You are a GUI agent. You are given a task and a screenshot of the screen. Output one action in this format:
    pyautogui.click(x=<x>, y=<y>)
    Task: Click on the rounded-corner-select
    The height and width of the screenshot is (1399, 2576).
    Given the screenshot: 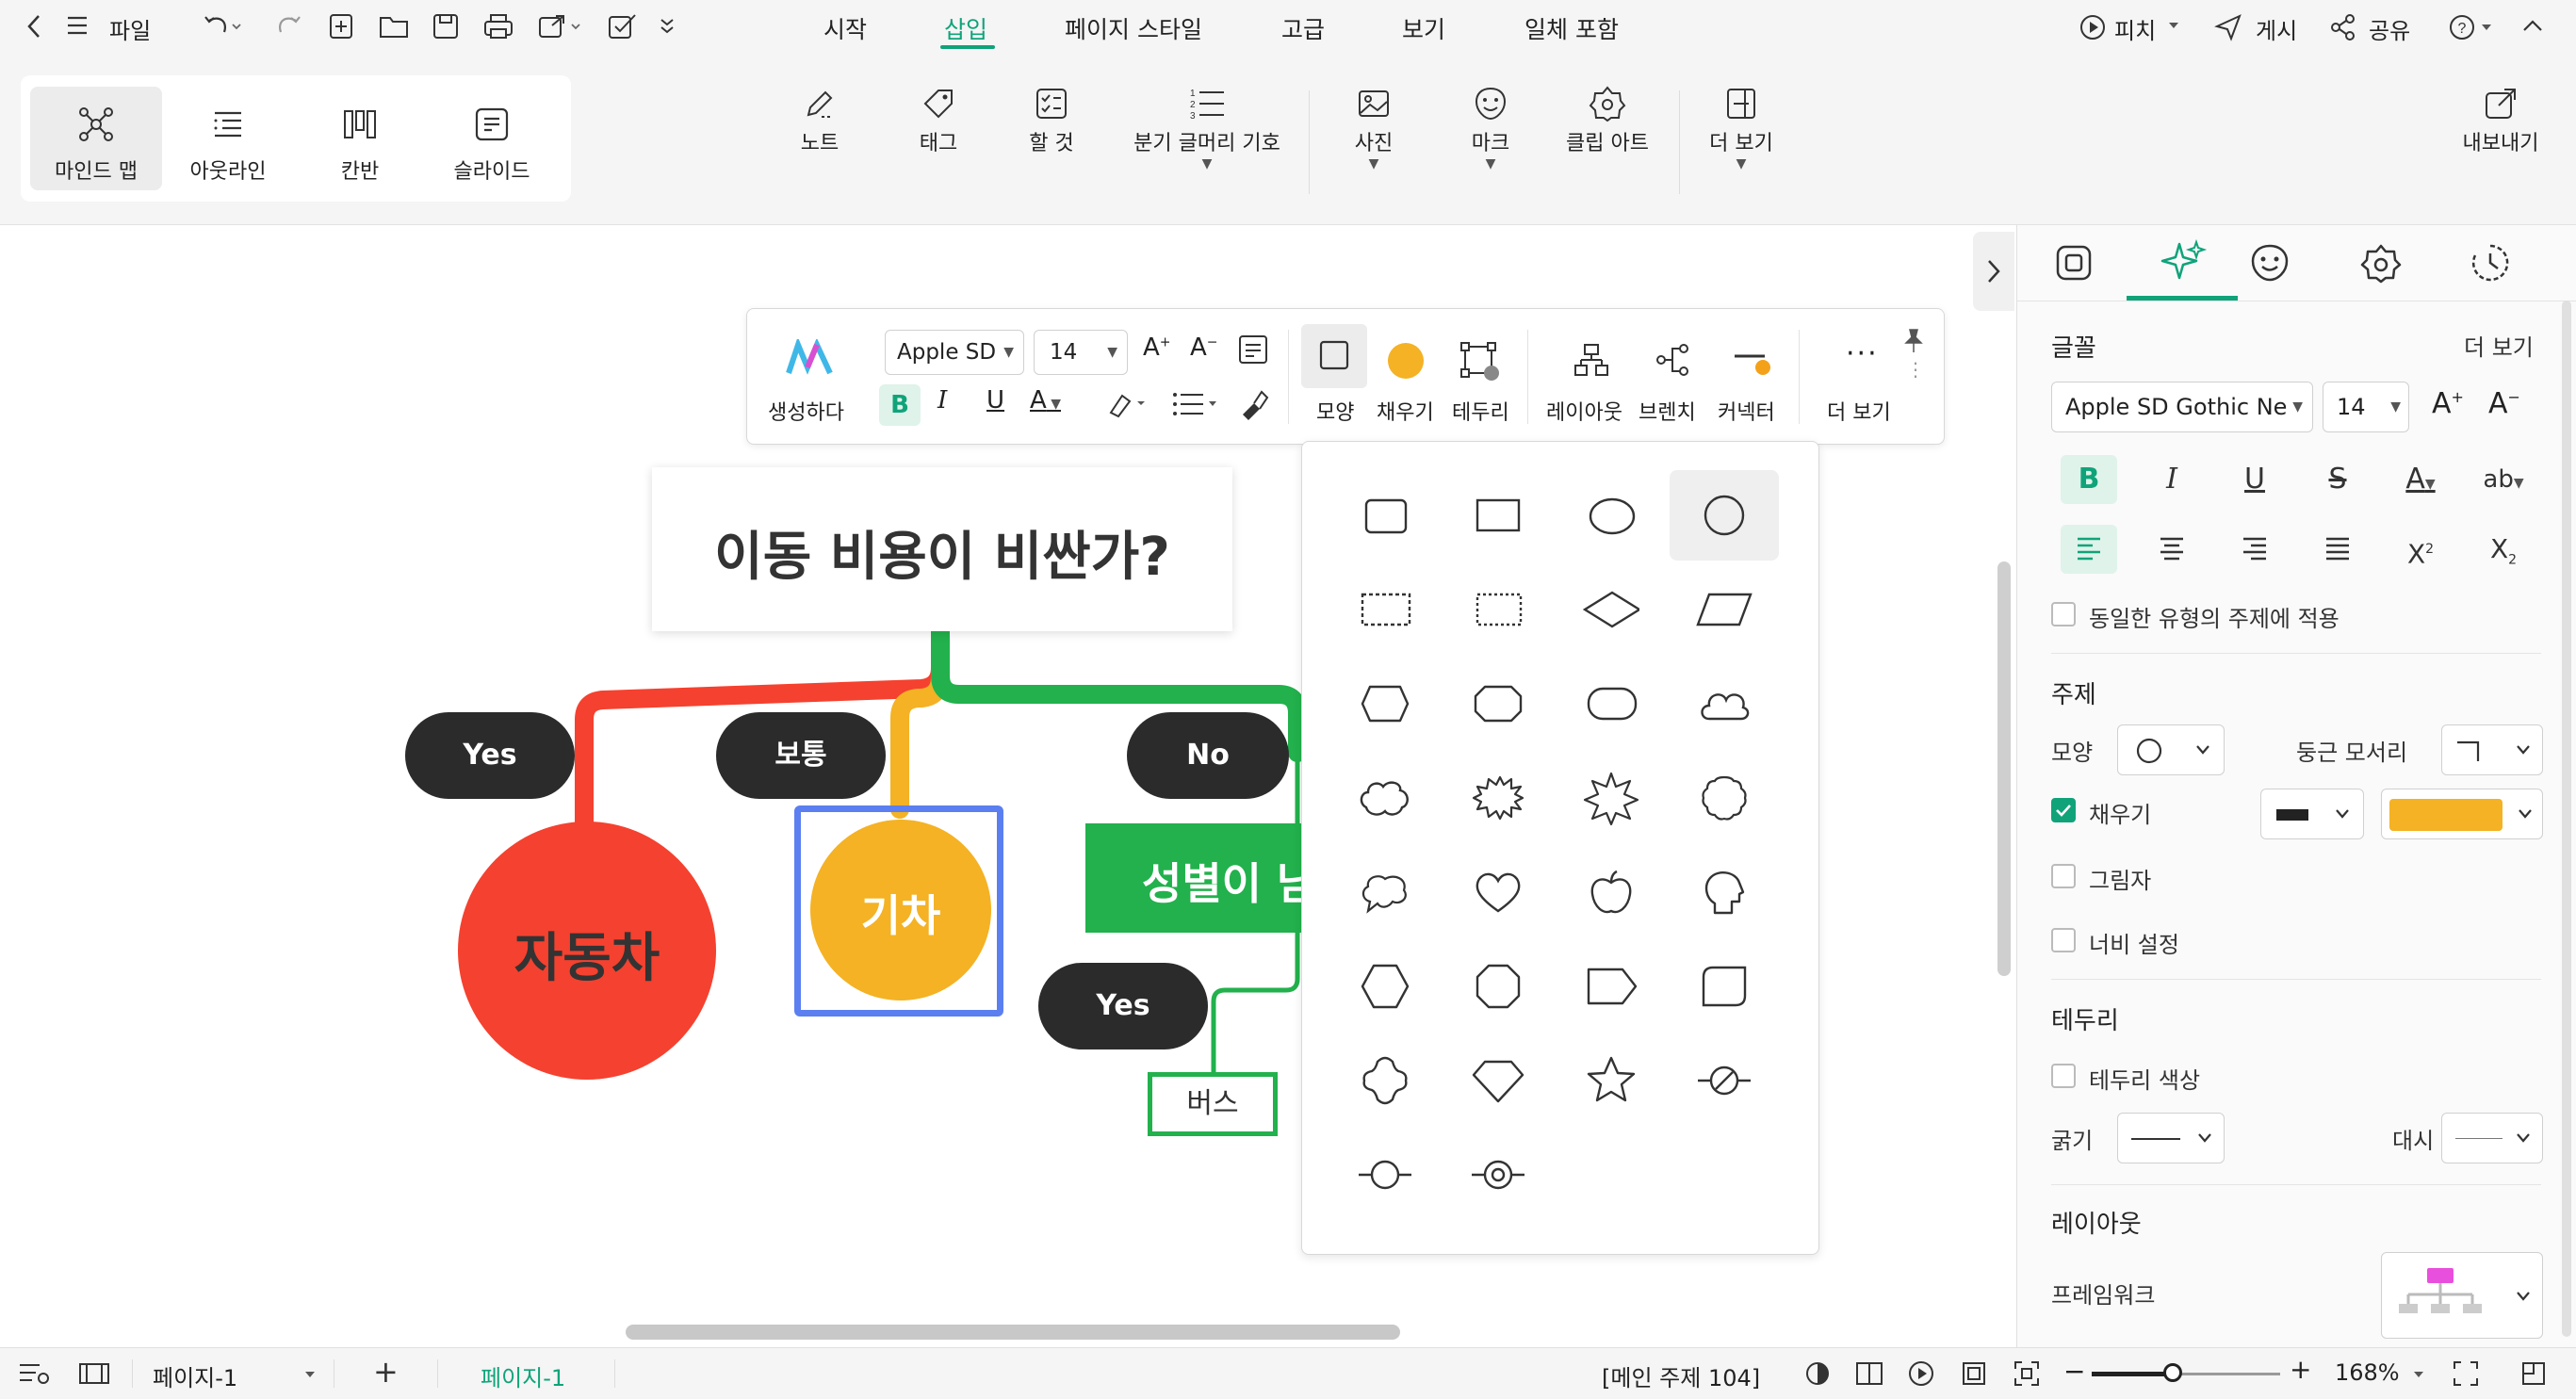 What is the action you would take?
    pyautogui.click(x=2492, y=749)
    